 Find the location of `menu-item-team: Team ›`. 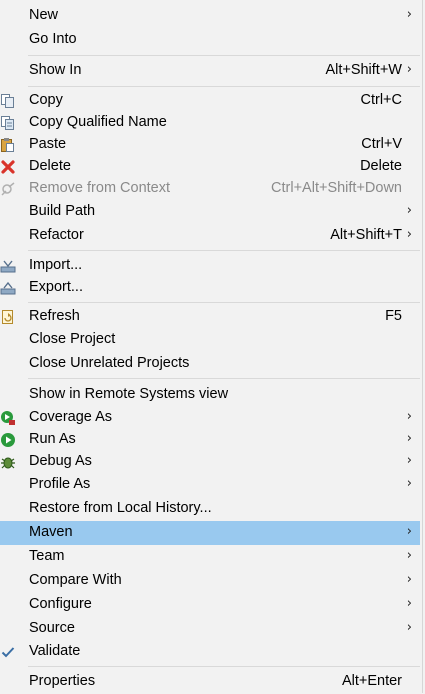

menu-item-team: Team › is located at coordinates (210, 557).